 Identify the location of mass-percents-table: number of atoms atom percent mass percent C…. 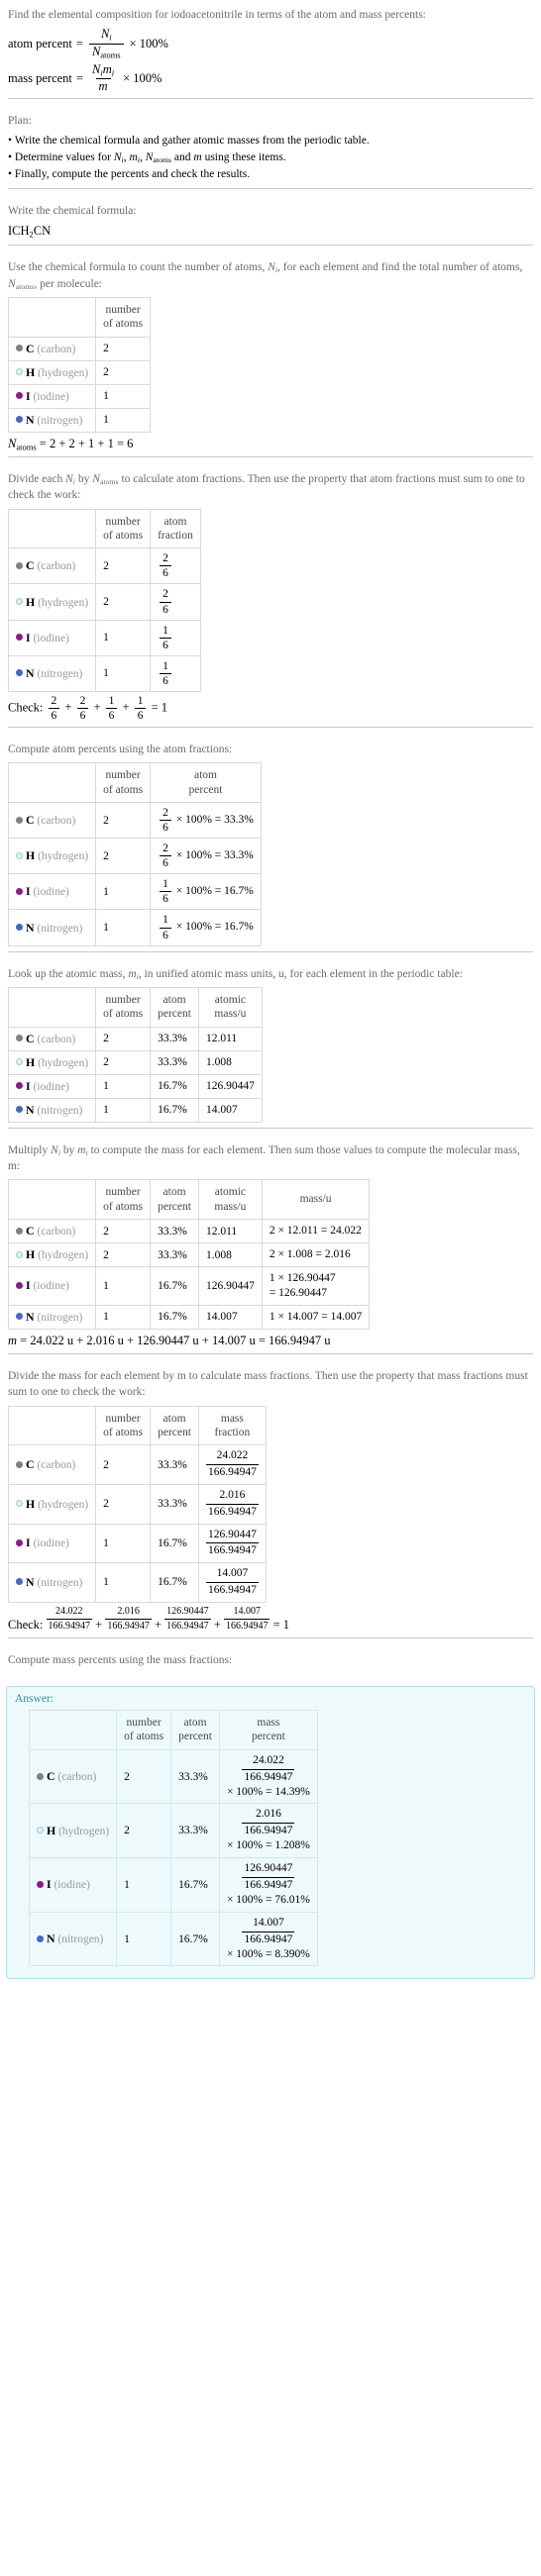
(173, 1838).